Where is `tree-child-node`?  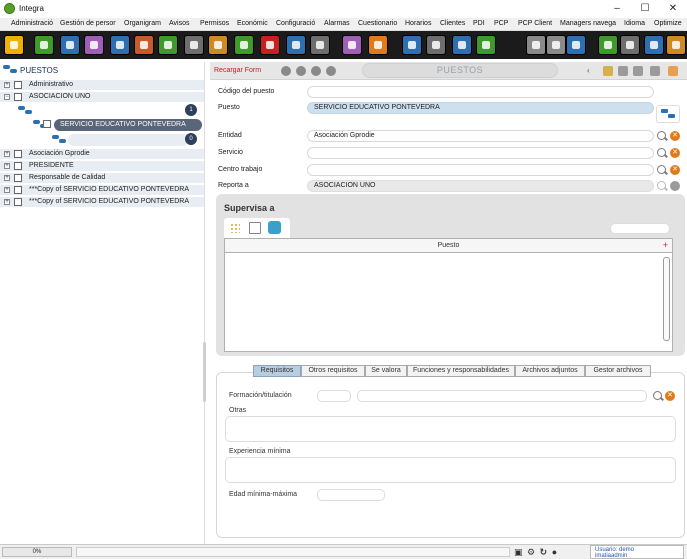 tree-child-node is located at coordinates (128, 140).